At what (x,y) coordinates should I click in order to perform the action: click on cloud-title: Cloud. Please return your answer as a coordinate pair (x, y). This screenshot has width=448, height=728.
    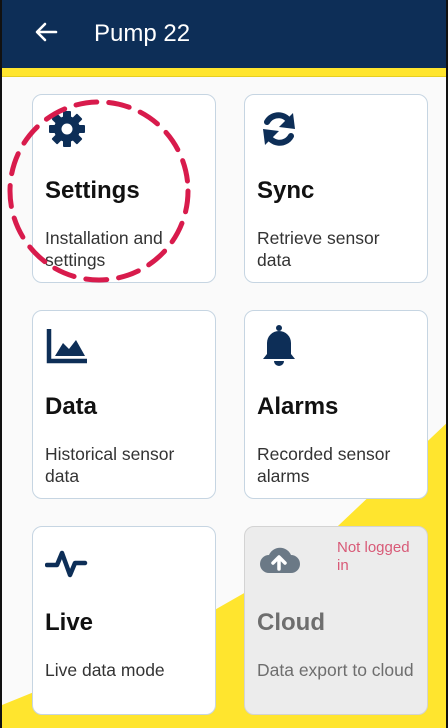
    Looking at the image, I should click on (291, 622).